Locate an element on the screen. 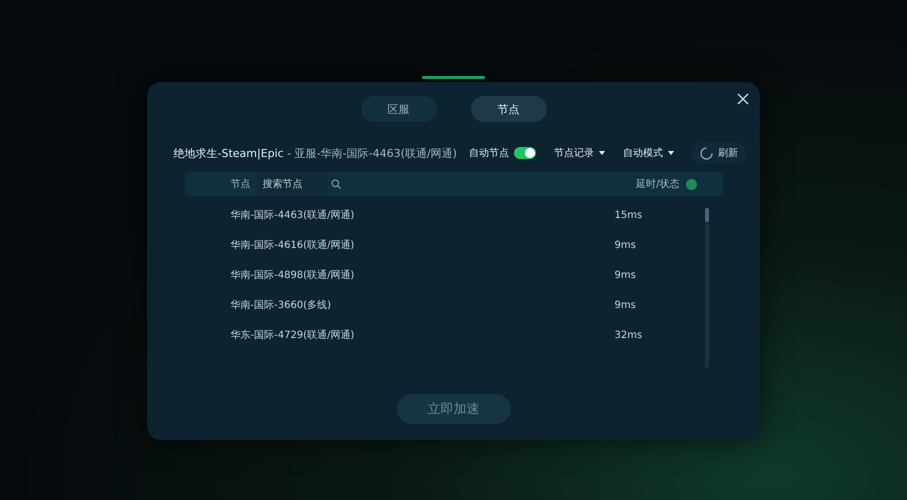  node-row: 华南-国际-3660(多线) 9ms is located at coordinates (444, 305).